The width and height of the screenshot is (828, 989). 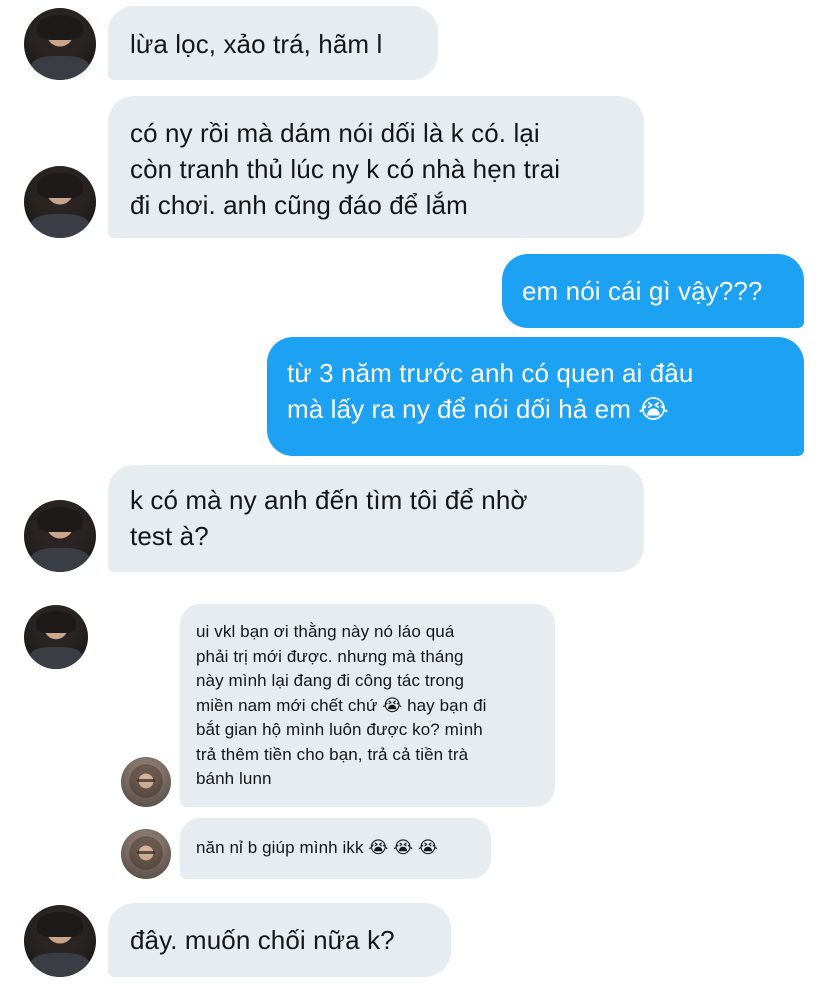 I want to click on message-bubble-outgoing: em nói cái gì vậy???, so click(x=653, y=291).